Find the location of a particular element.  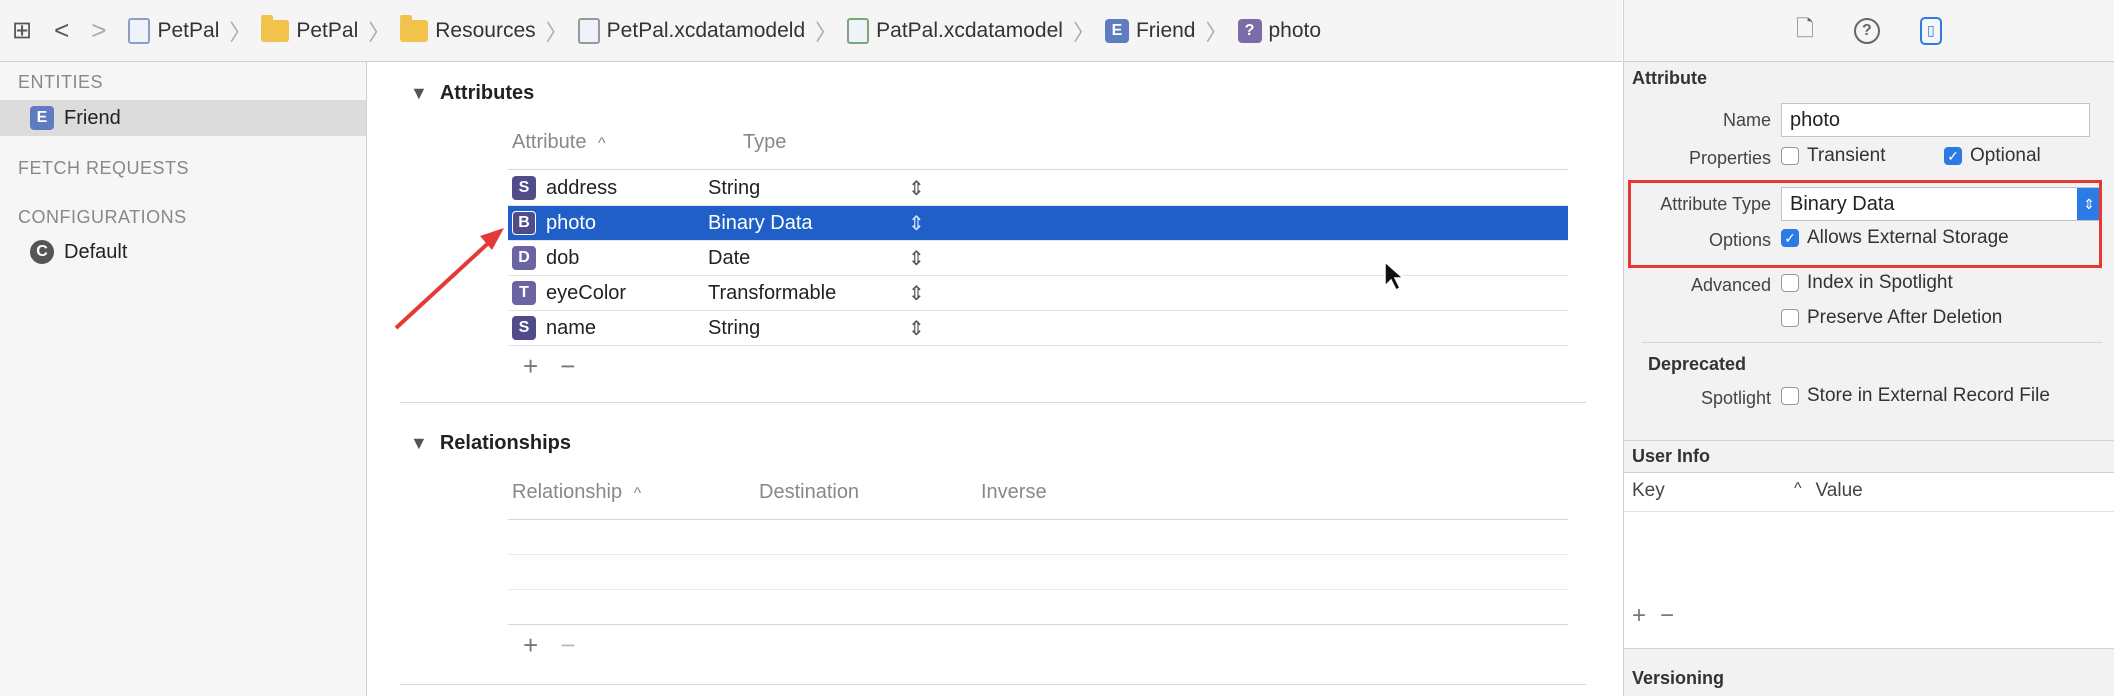

breadcrumb-project: PetPal is located at coordinates (174, 30).